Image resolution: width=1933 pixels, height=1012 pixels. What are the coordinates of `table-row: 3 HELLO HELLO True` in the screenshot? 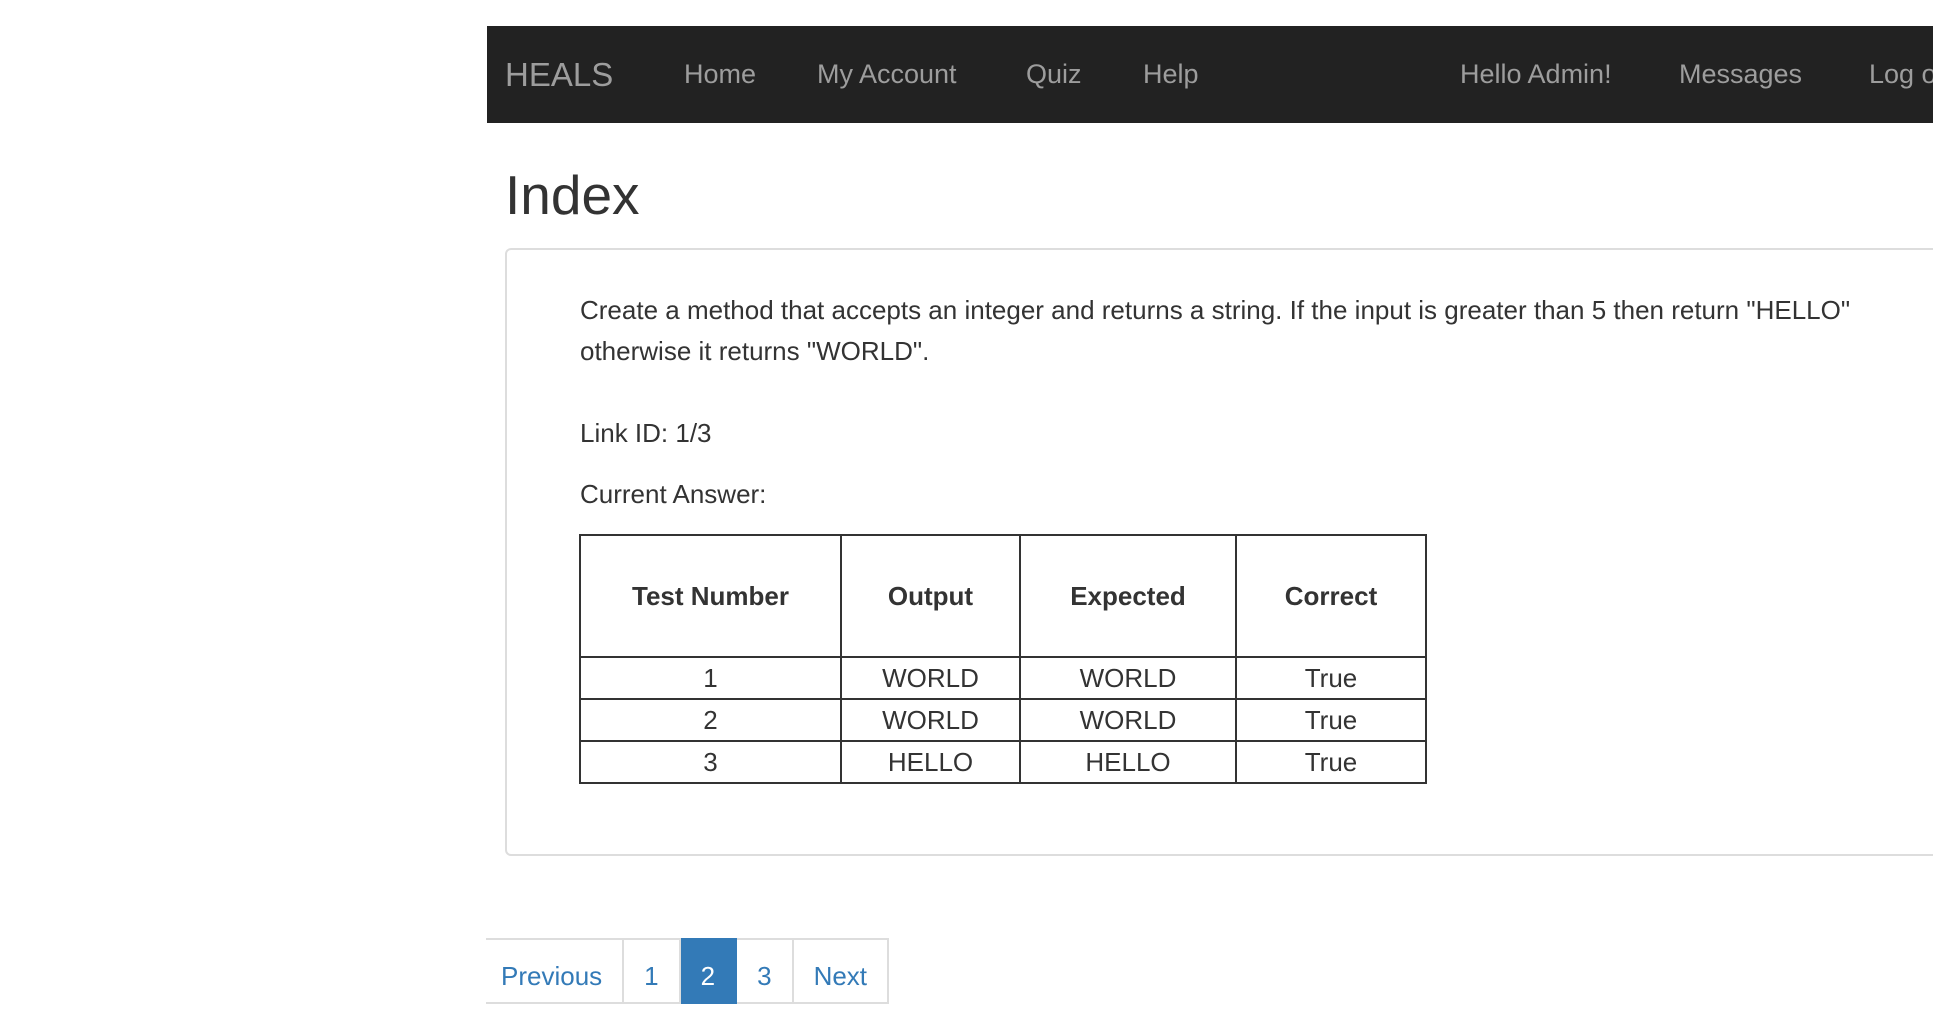 It's located at (1003, 762).